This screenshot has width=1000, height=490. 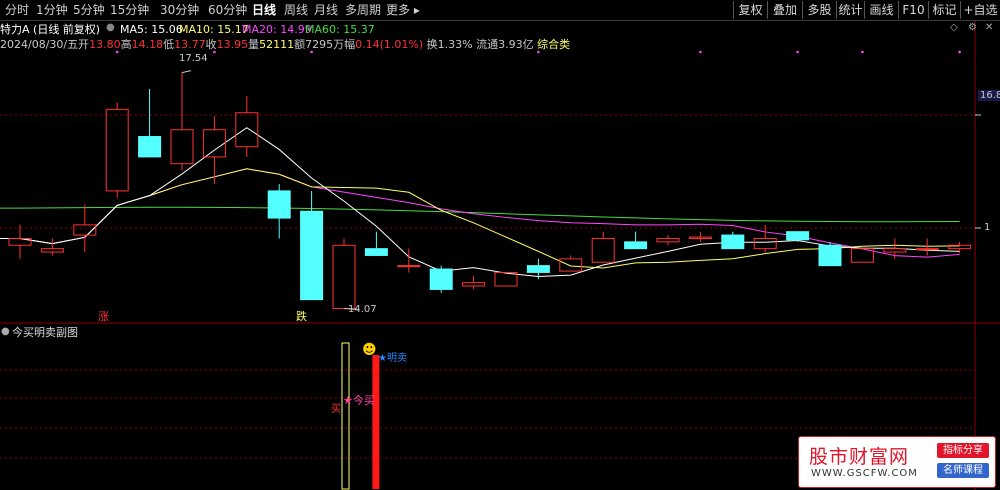 I want to click on quote-part-3: 高, so click(x=126, y=44).